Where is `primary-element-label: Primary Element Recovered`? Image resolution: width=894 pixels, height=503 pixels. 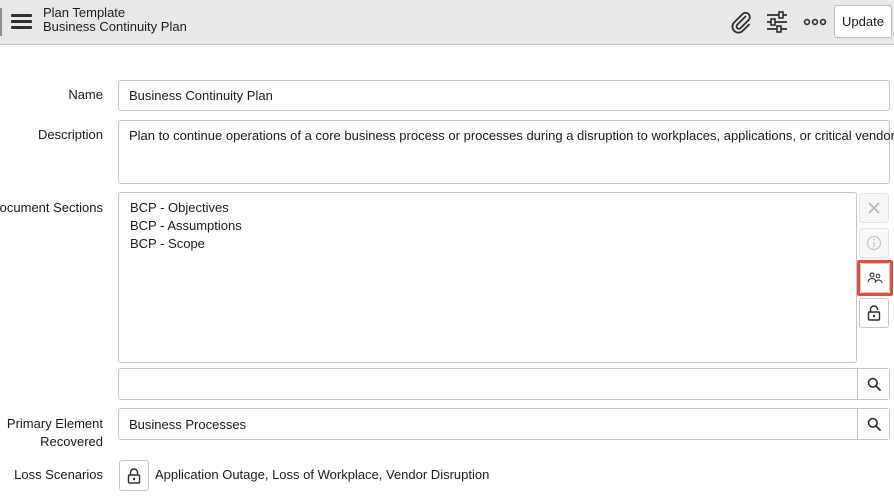 primary-element-label: Primary Element Recovered is located at coordinates (55, 433).